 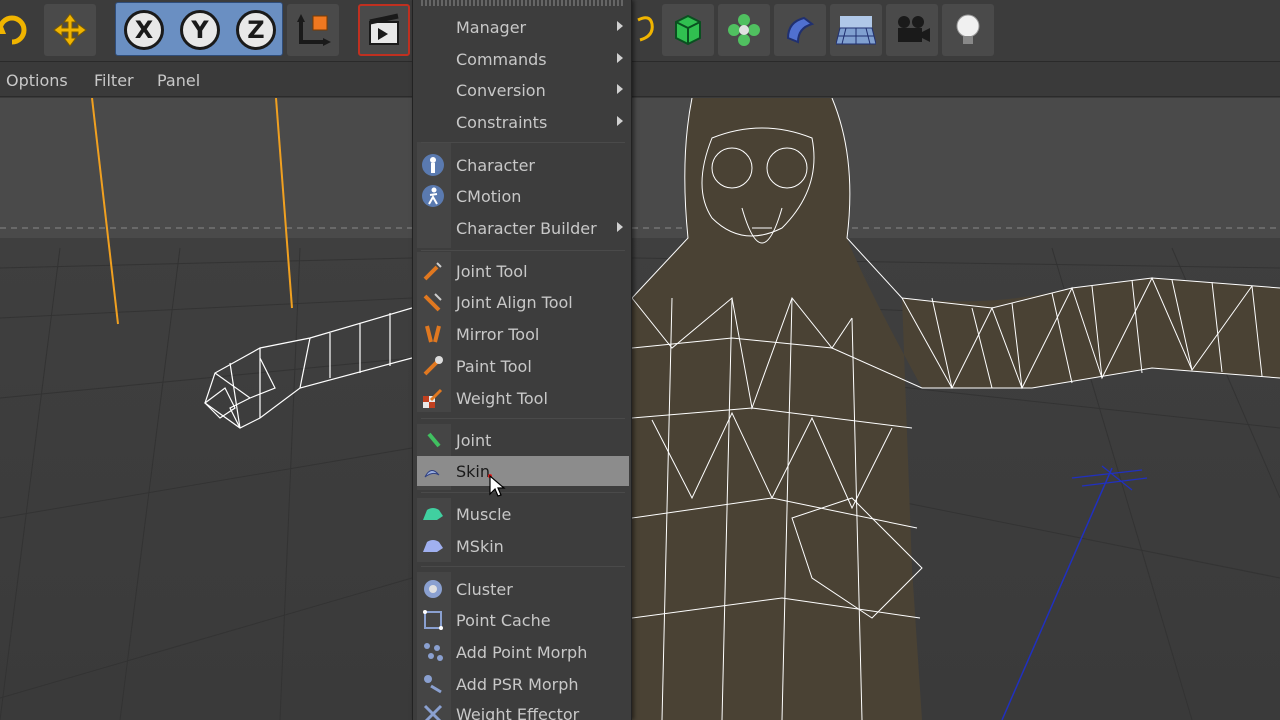 What do you see at coordinates (256, 30) in the screenshot?
I see `z-axis-icon: Z` at bounding box center [256, 30].